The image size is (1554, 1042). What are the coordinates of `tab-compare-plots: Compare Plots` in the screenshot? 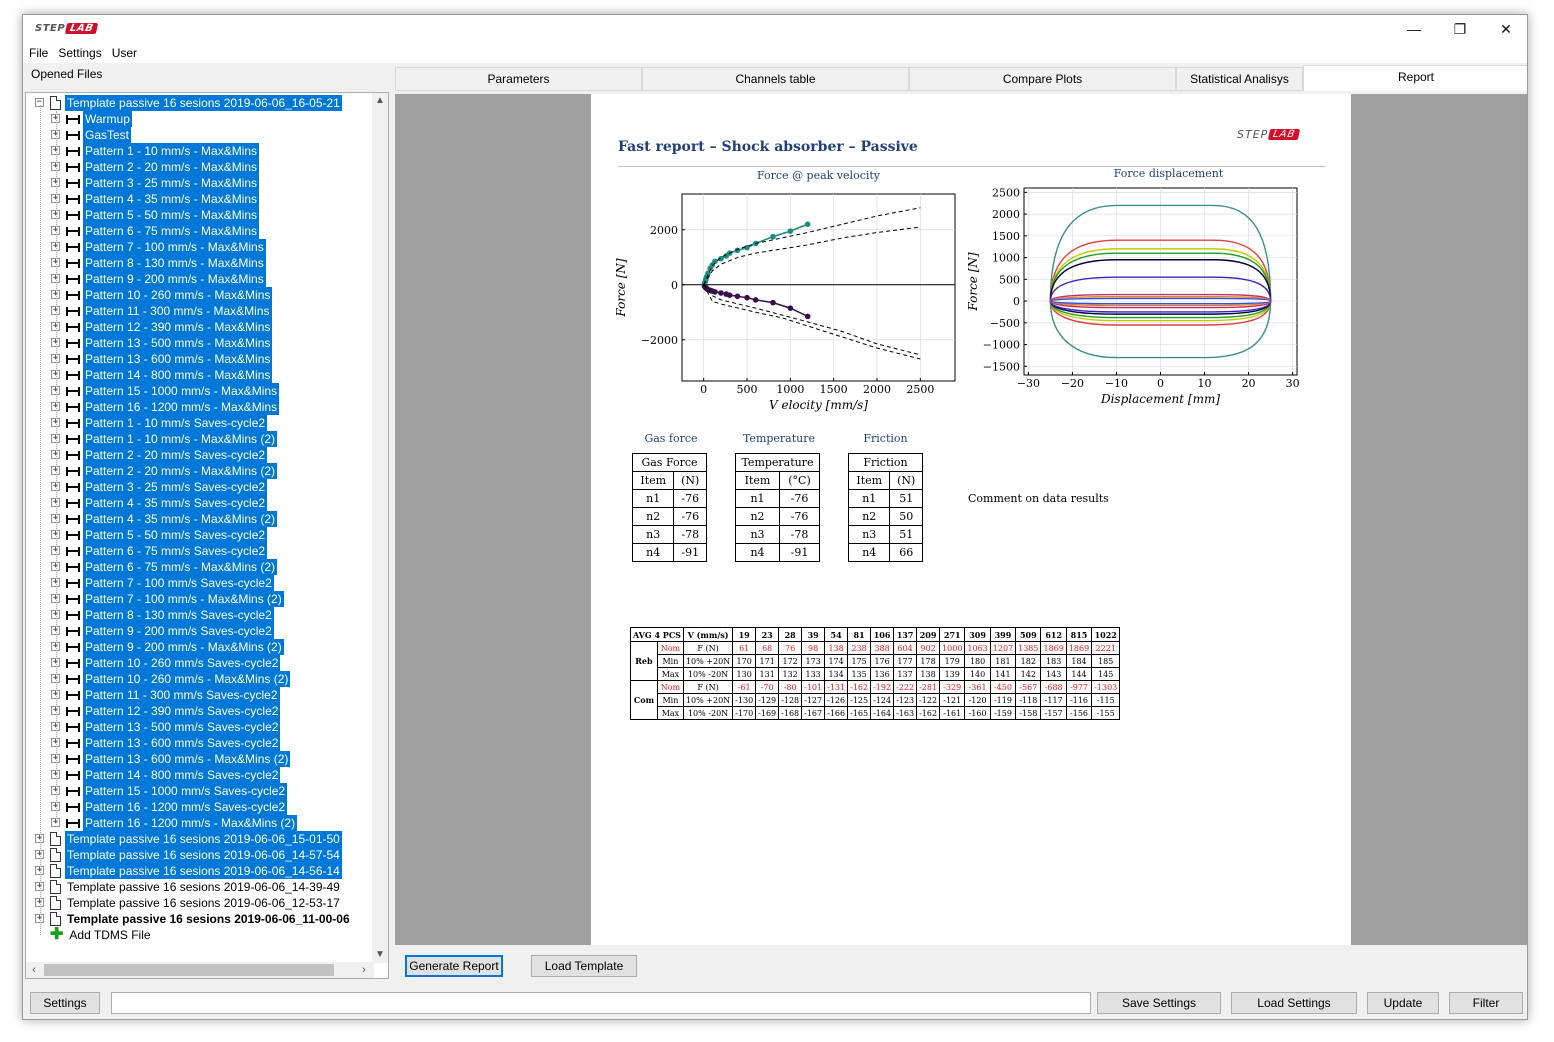 It's located at (1042, 79).